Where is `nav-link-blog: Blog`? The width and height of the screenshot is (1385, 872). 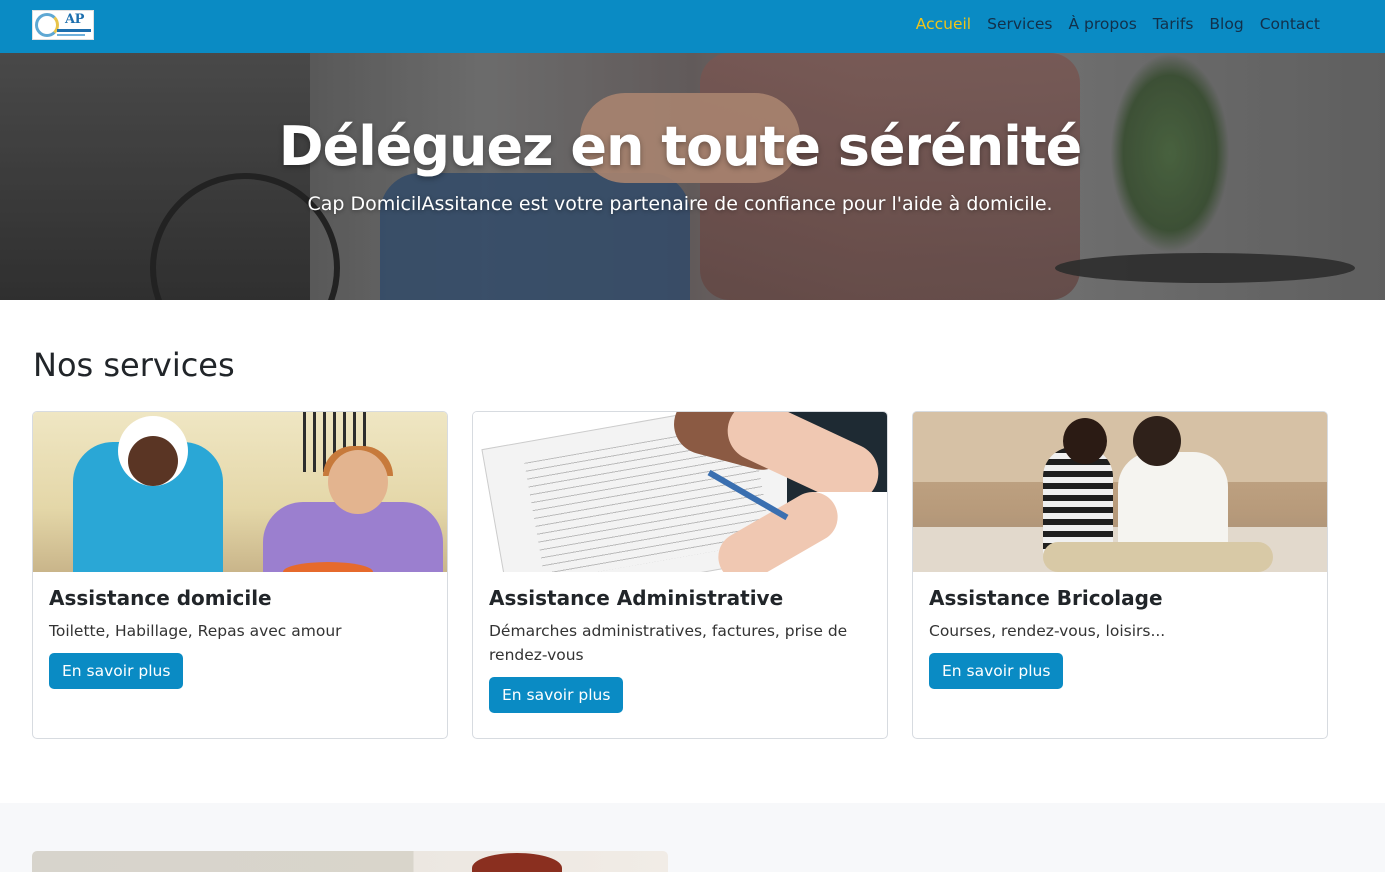 nav-link-blog: Blog is located at coordinates (1226, 24).